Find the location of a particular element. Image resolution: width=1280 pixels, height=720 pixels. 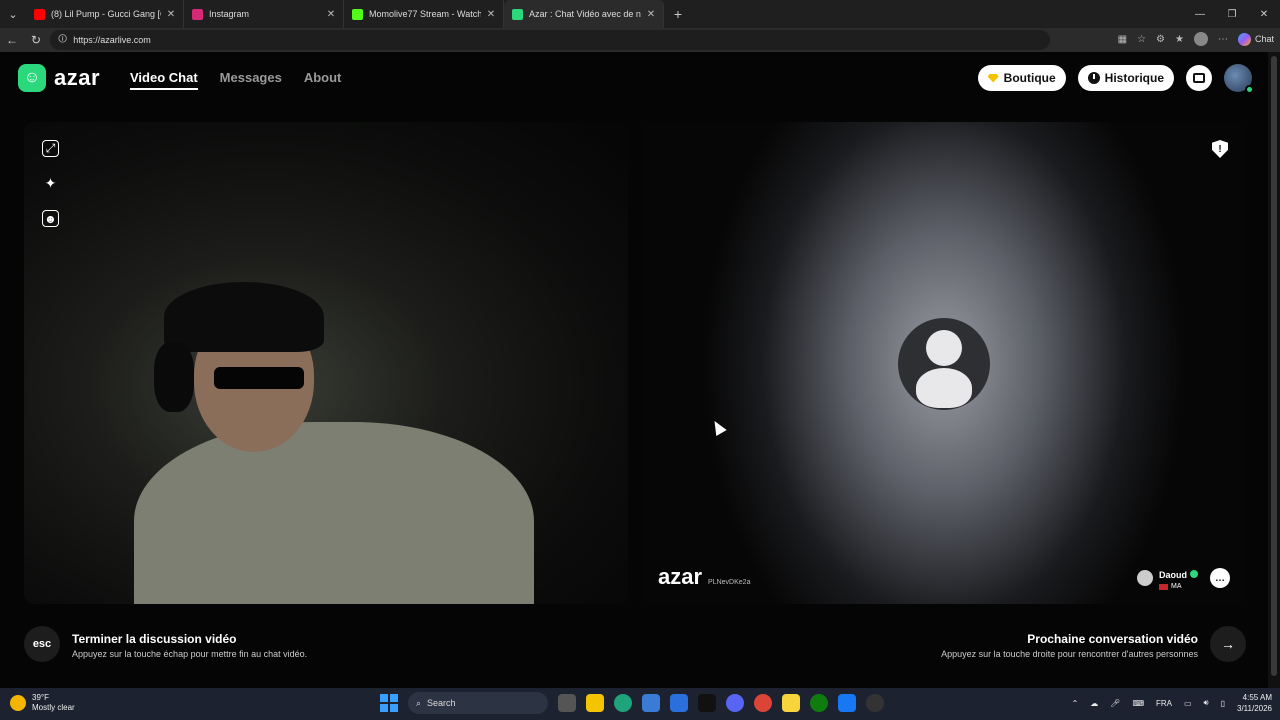

tab-azar: Azar : Chat Vidéo avec de nou ✕ is located at coordinates (584, 14).